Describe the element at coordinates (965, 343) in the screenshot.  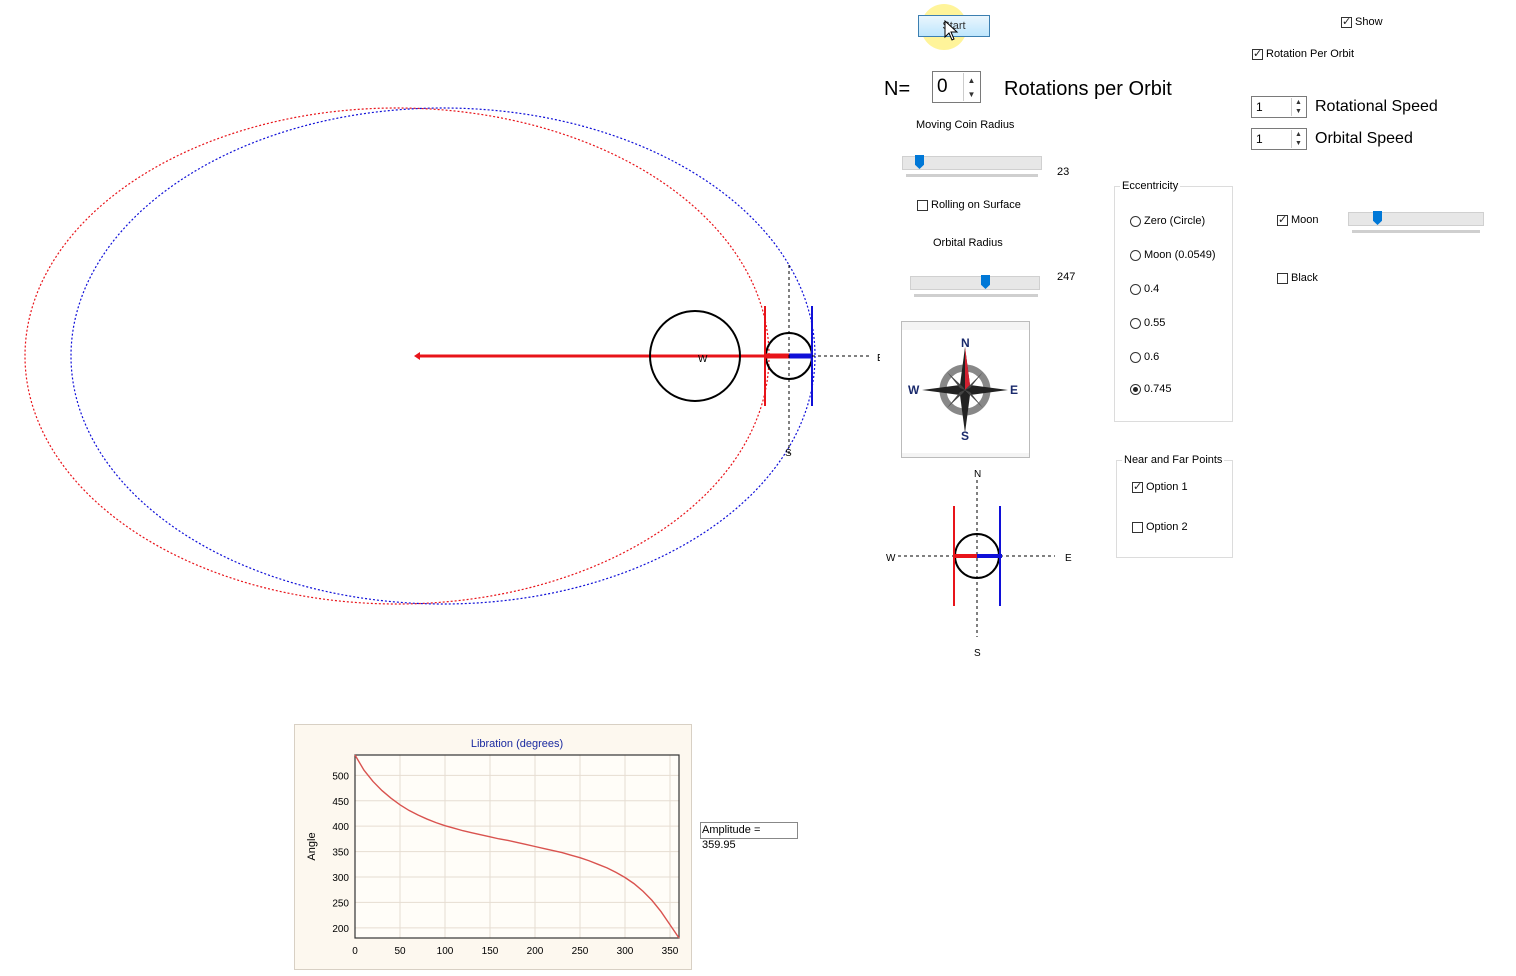
I see `compass-n-label: N` at that location.